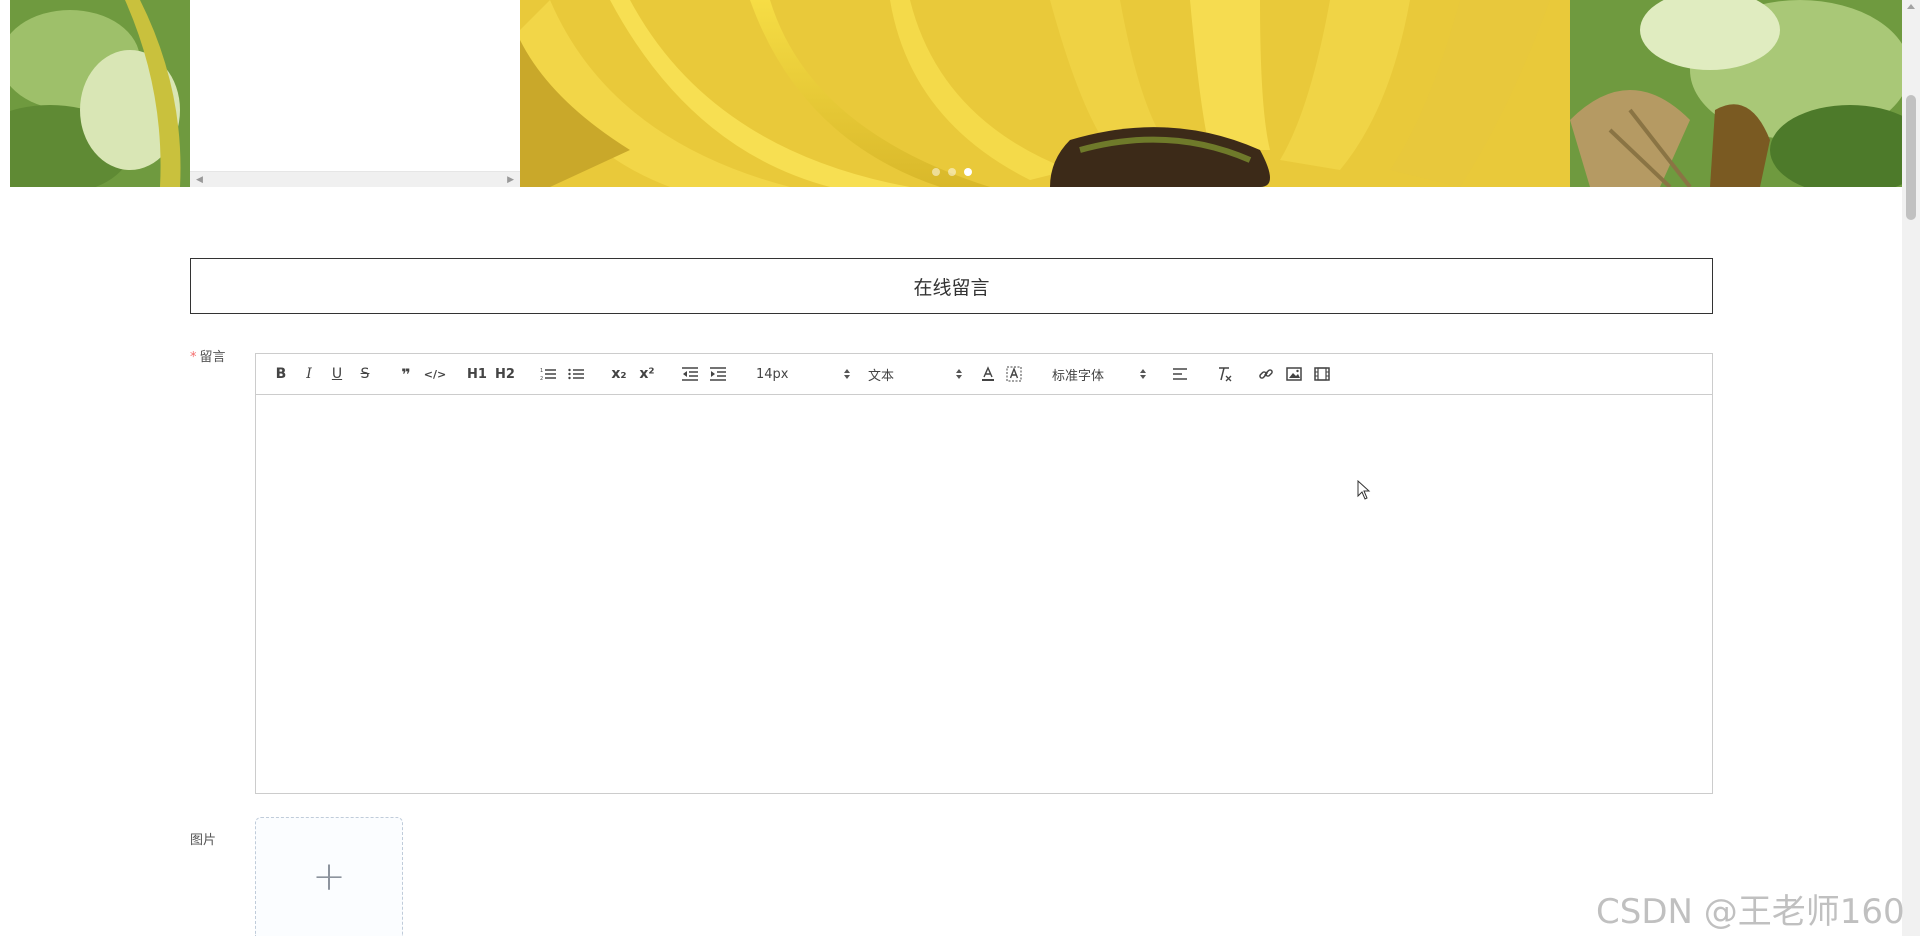 The height and width of the screenshot is (936, 1920). I want to click on svg-text: 1, so click(541, 371).